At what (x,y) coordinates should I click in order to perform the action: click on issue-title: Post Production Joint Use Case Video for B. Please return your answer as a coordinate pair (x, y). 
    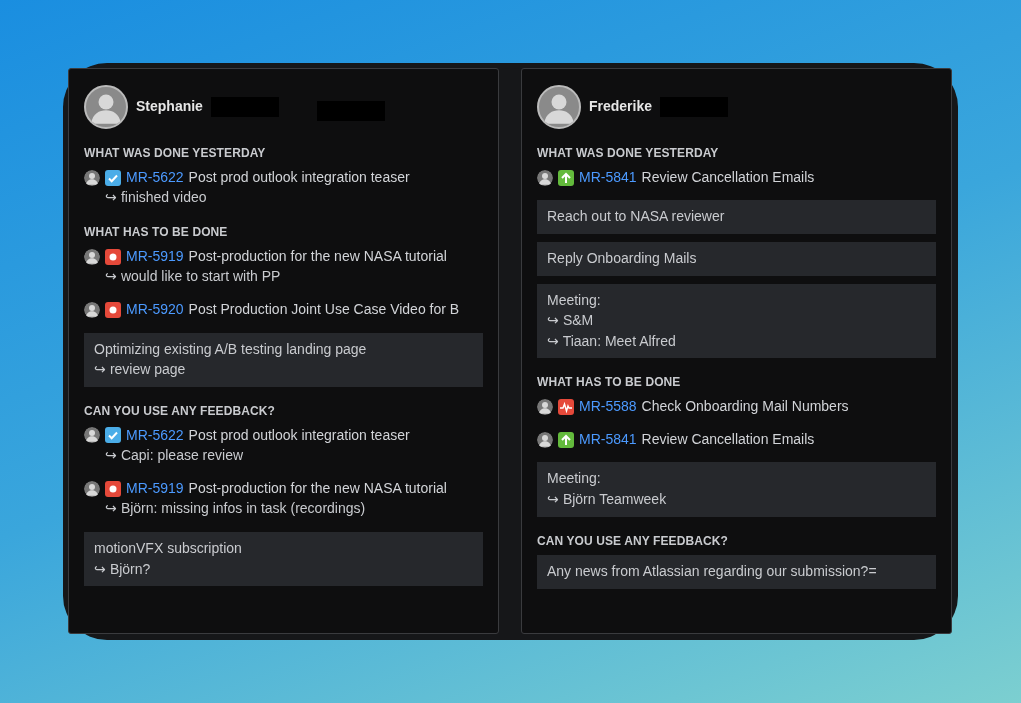
    Looking at the image, I should click on (324, 309).